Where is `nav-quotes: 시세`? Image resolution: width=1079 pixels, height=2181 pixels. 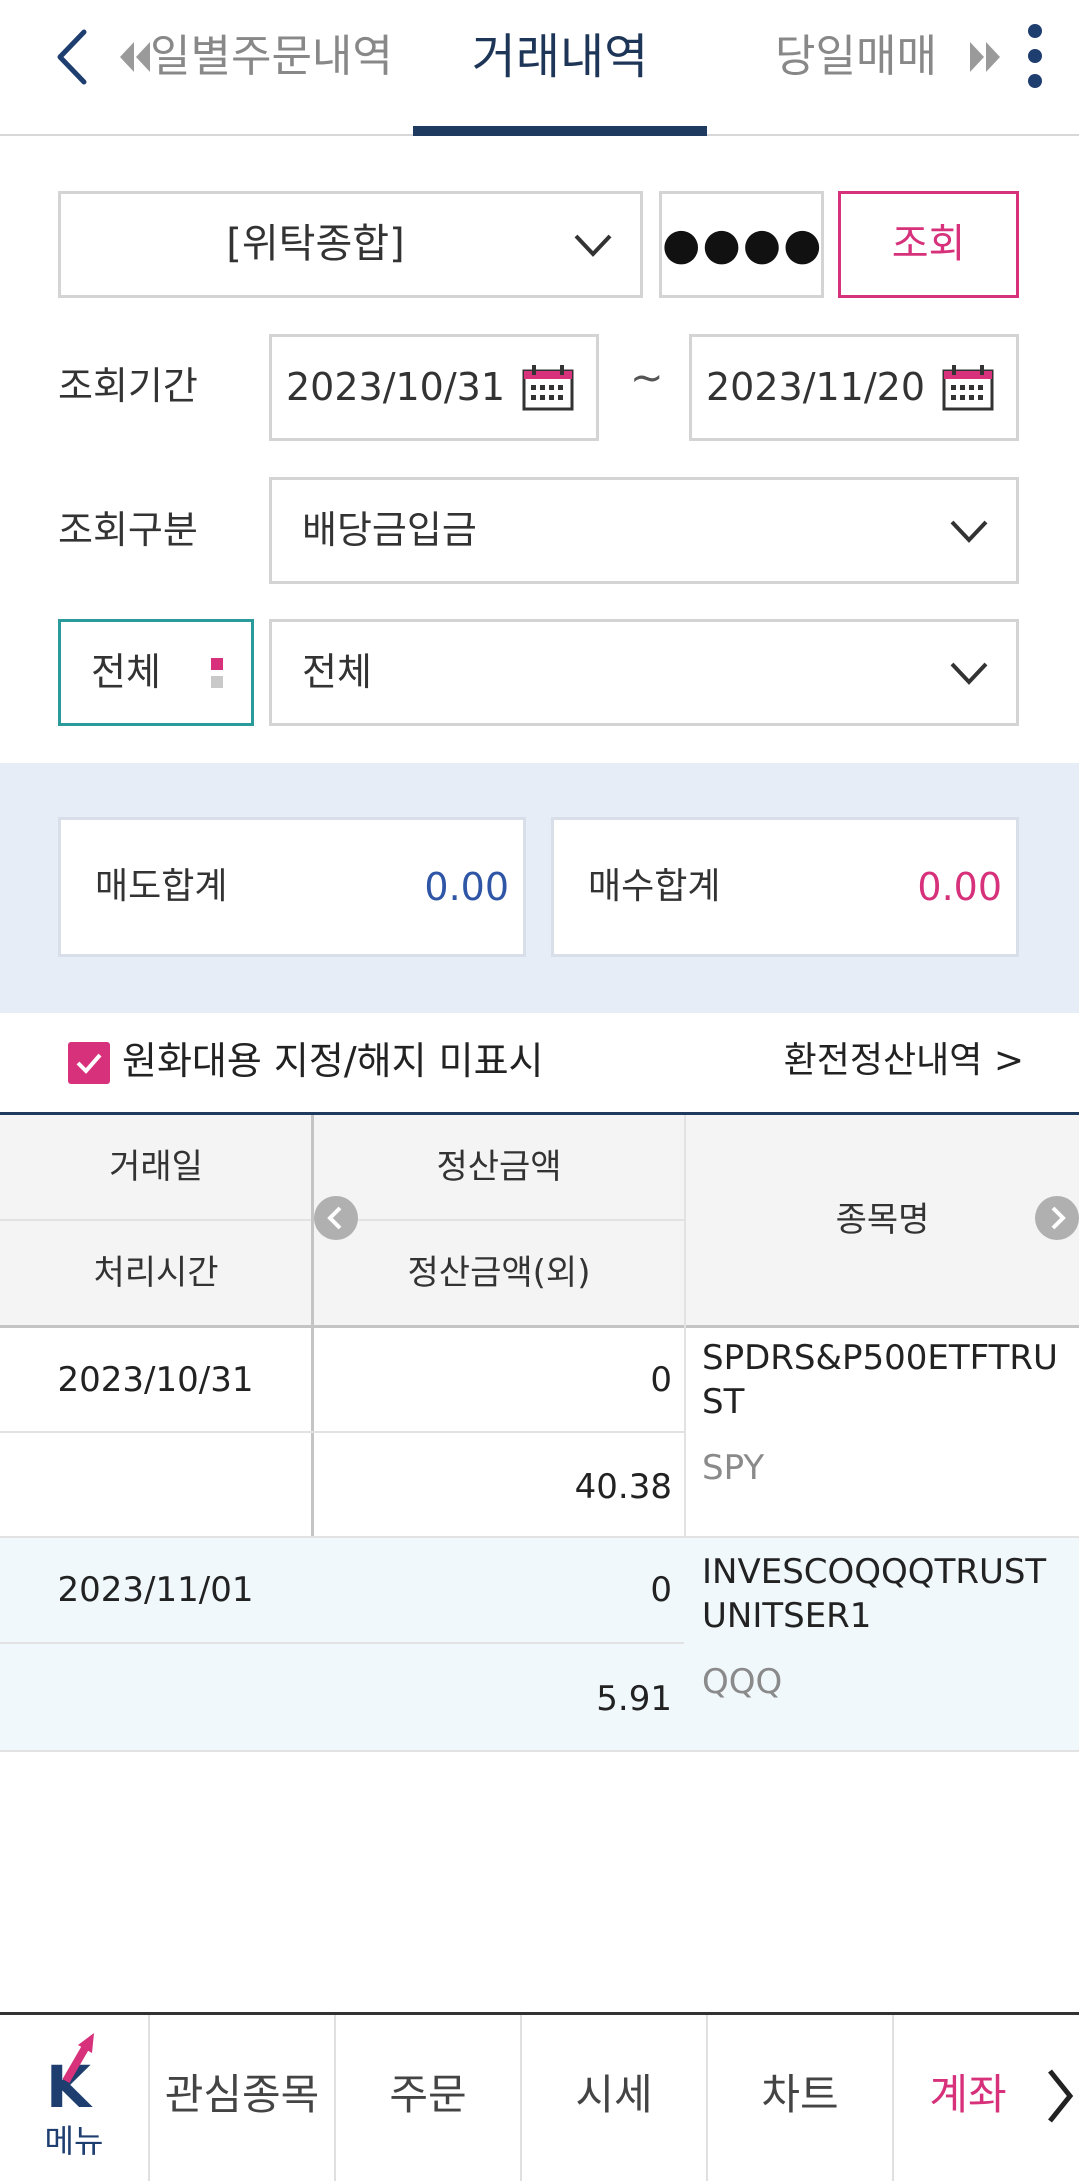 nav-quotes: 시세 is located at coordinates (613, 2098).